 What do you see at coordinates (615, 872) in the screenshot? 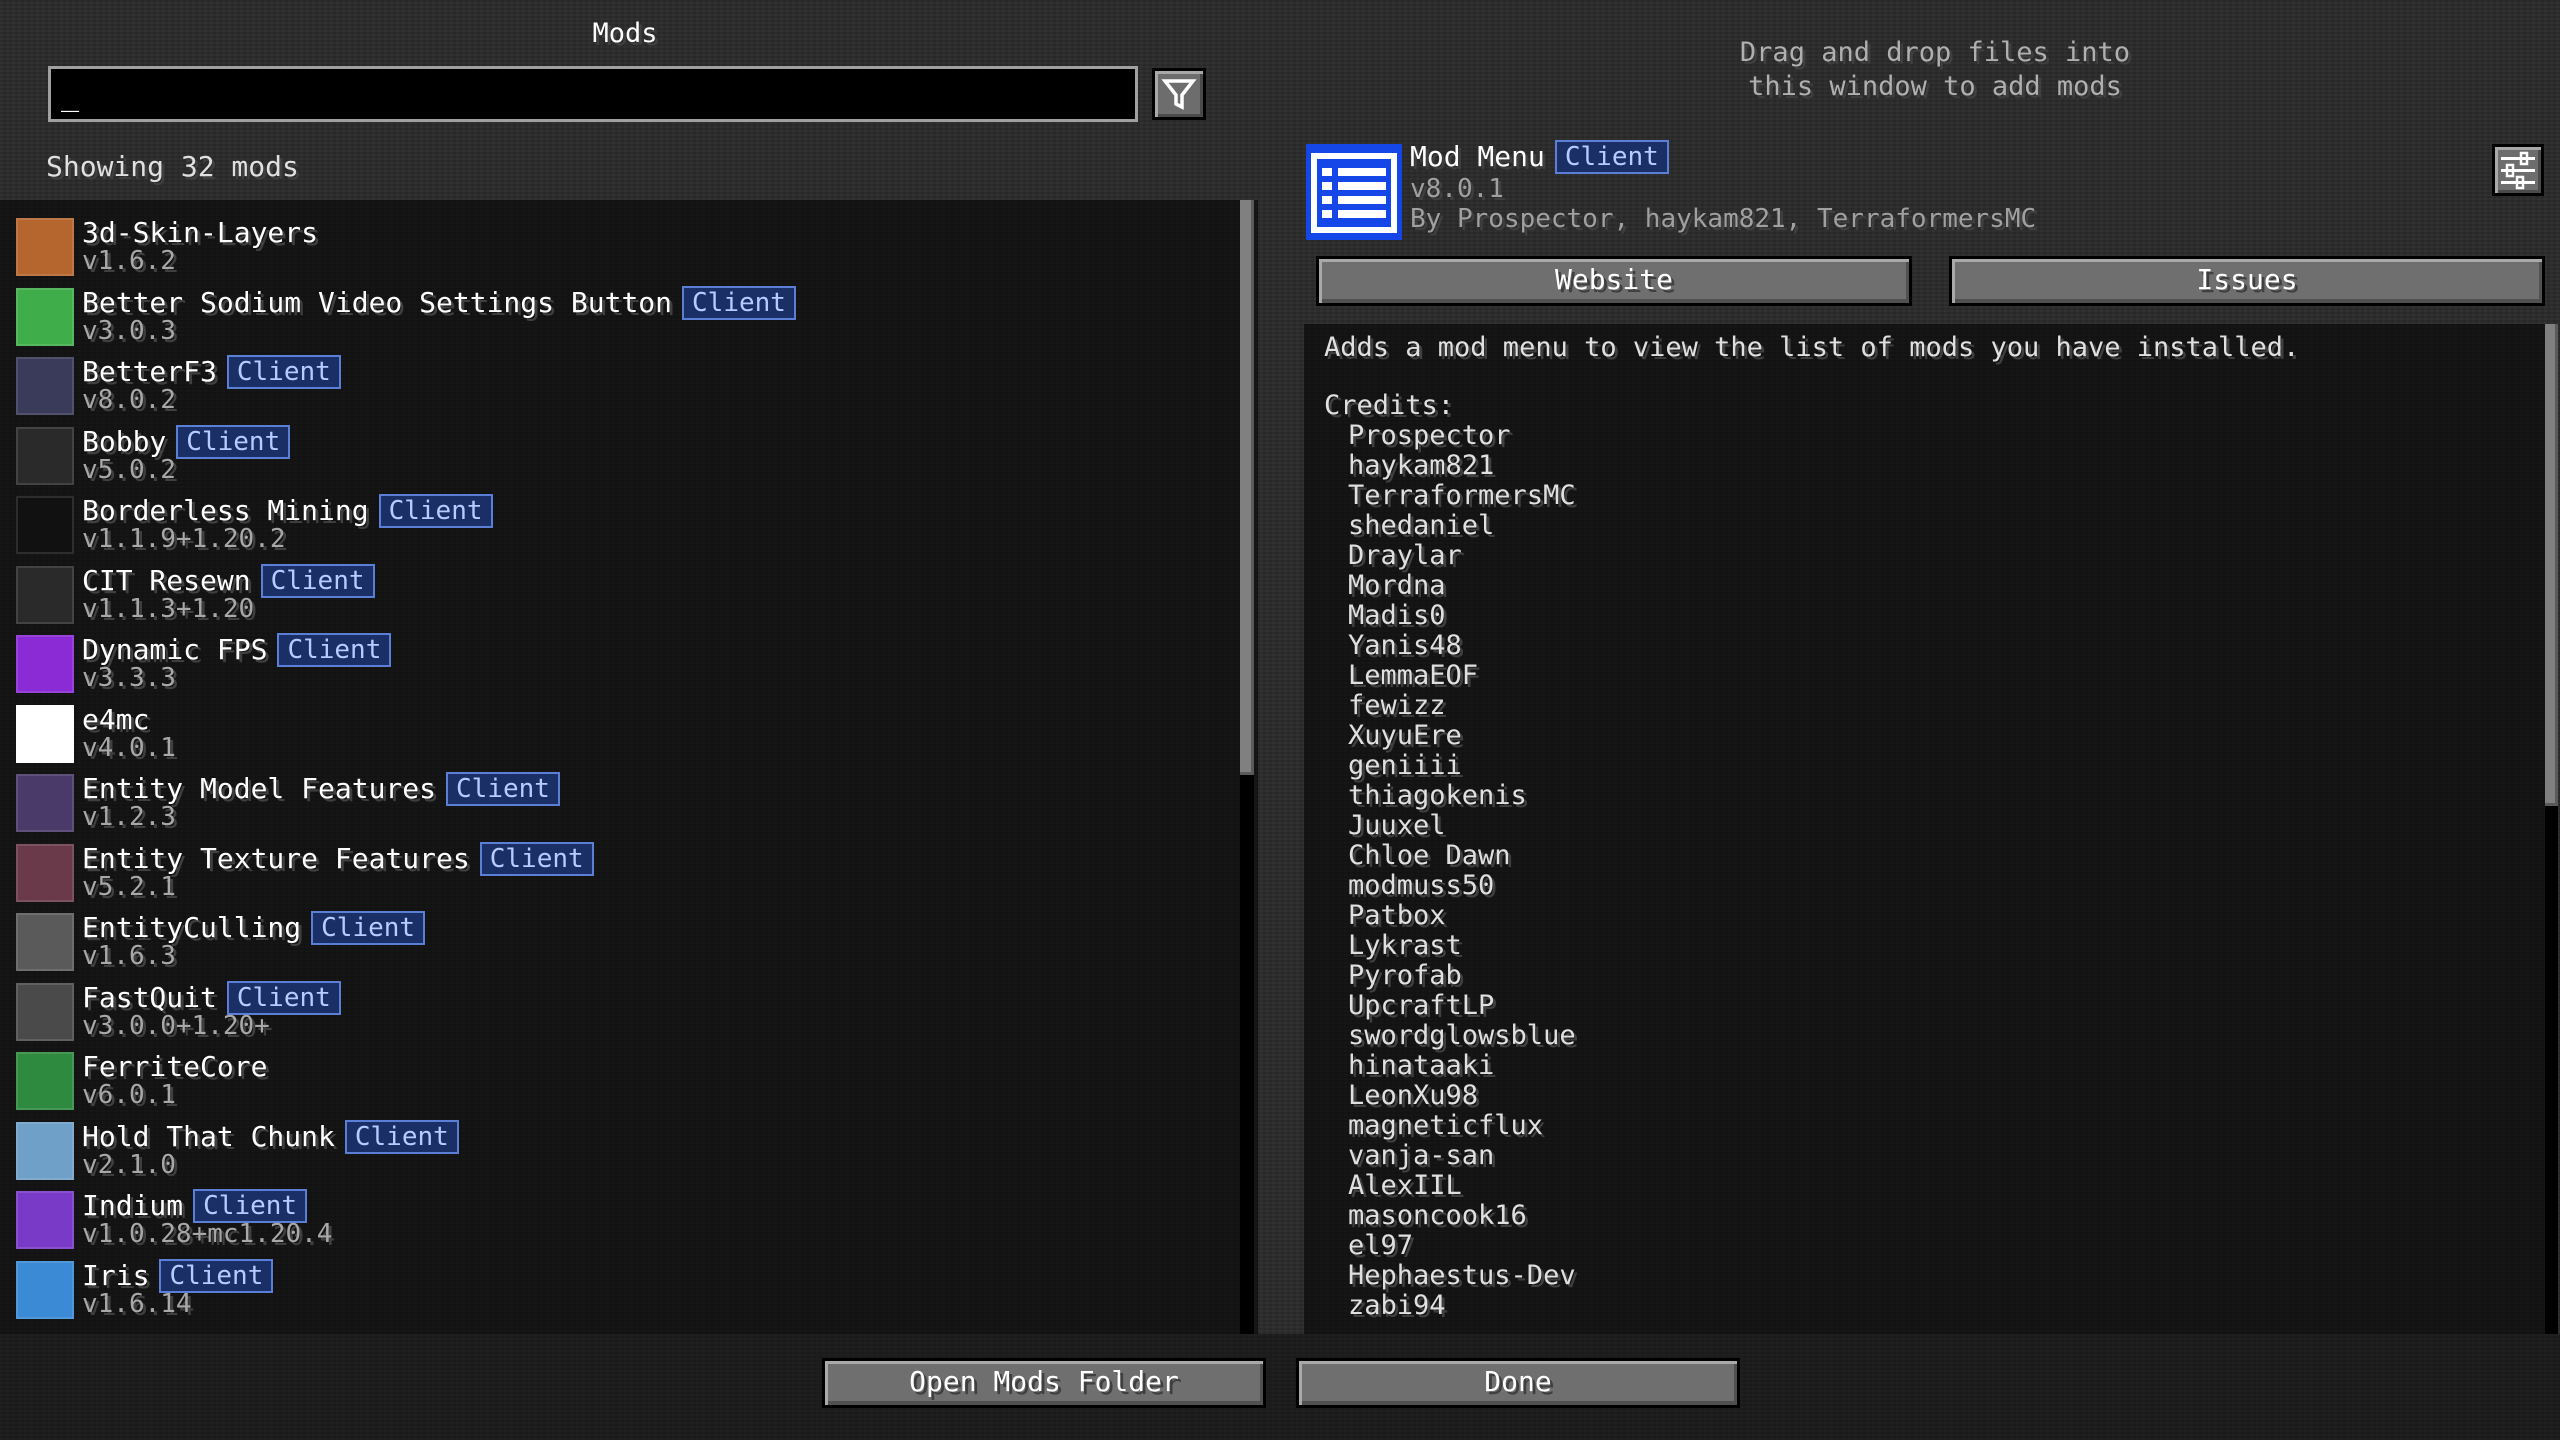
I see `mod-list-item: Entity Texture Features Client v5.2.1` at bounding box center [615, 872].